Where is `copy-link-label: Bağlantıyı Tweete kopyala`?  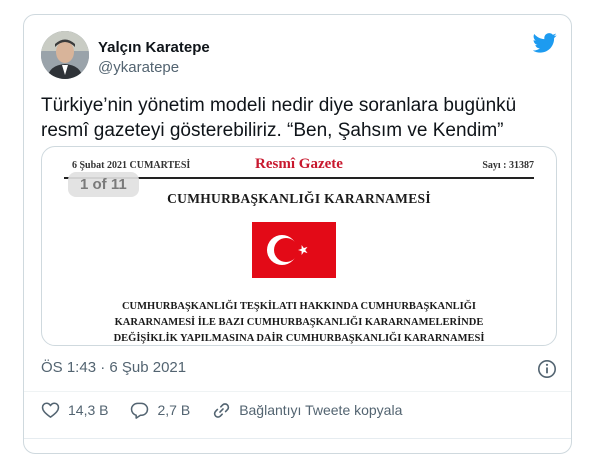
copy-link-label: Bağlantıyı Tweete kopyala is located at coordinates (321, 410).